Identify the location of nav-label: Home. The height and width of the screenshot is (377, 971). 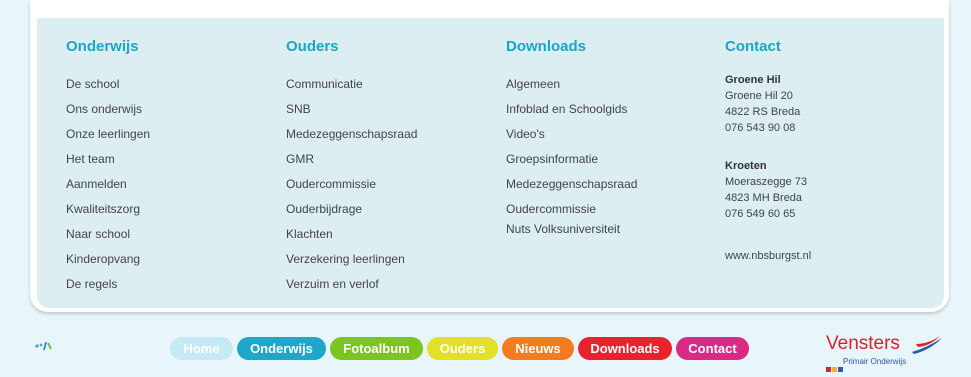
(201, 348).